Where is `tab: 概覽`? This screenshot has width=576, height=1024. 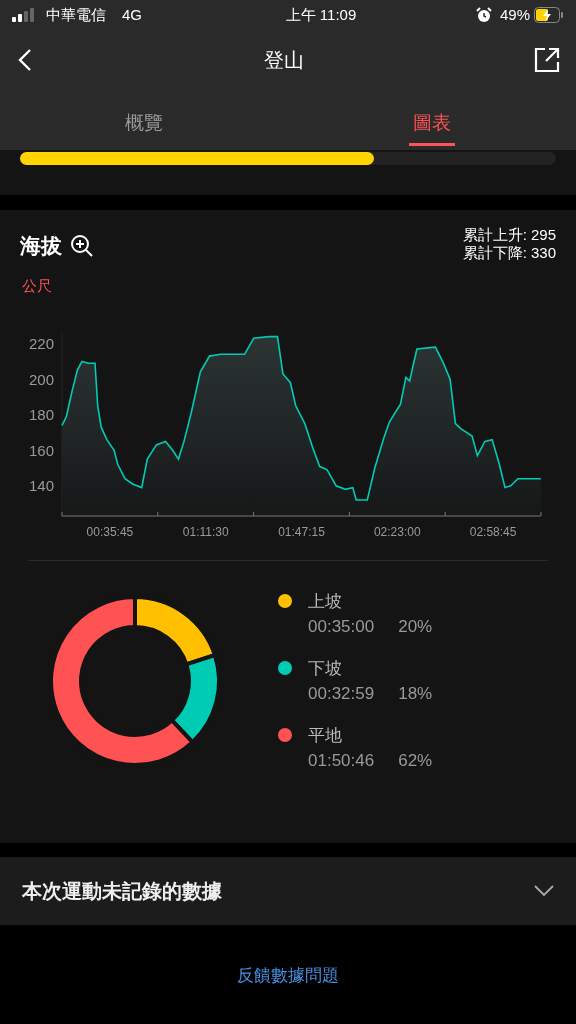
tab: 概覽 is located at coordinates (144, 124).